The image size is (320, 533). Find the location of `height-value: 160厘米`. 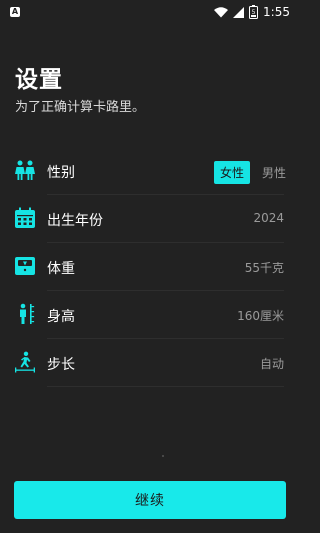

height-value: 160厘米 is located at coordinates (260, 316).